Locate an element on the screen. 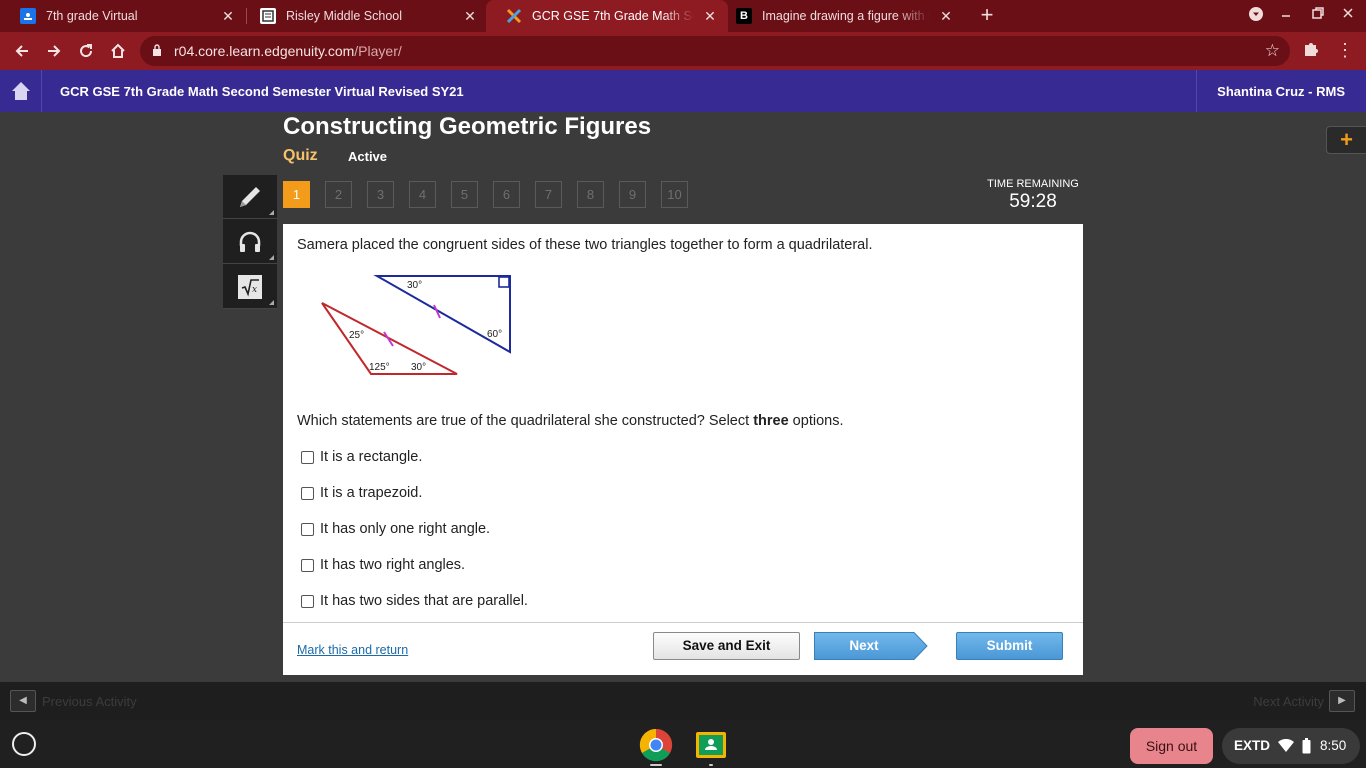  tab-title: 7th grade Virtual is located at coordinates (92, 16).